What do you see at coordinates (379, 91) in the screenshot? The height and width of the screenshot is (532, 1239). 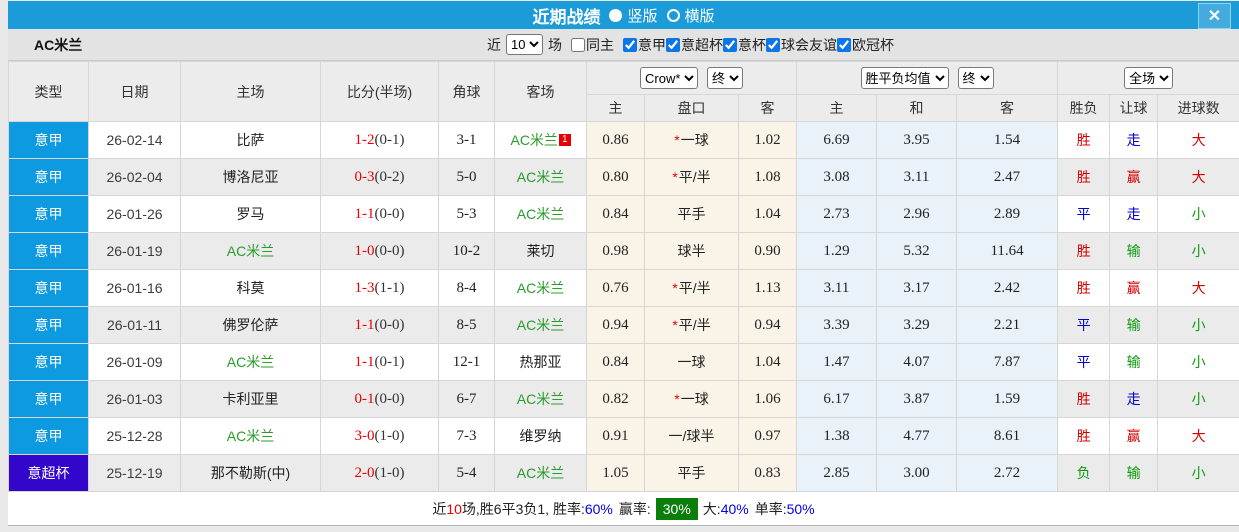 I see `col-score: 比分(半场)` at bounding box center [379, 91].